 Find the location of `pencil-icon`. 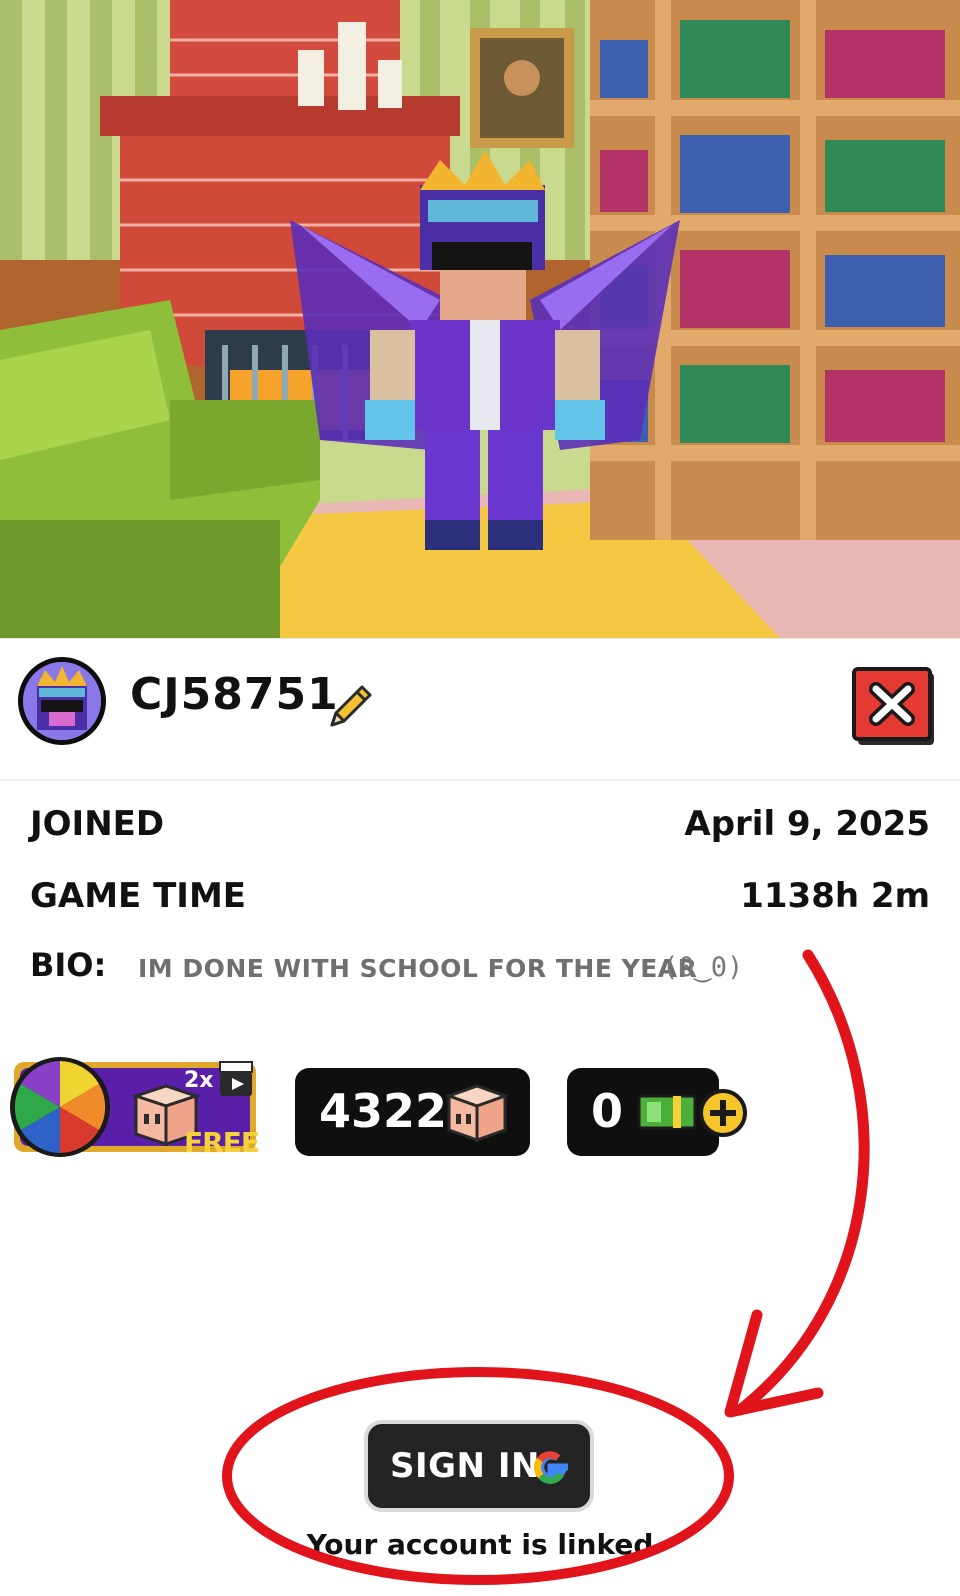

pencil-icon is located at coordinates (352, 705).